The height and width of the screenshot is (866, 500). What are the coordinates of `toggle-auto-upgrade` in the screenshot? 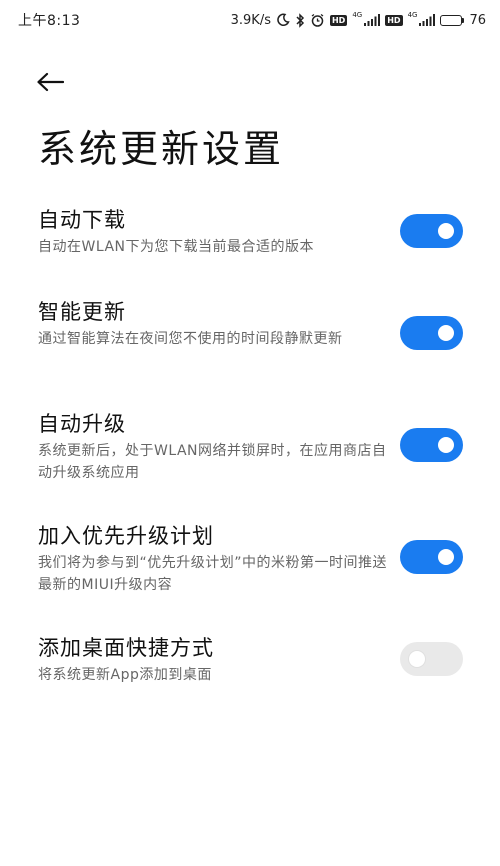 It's located at (431, 445).